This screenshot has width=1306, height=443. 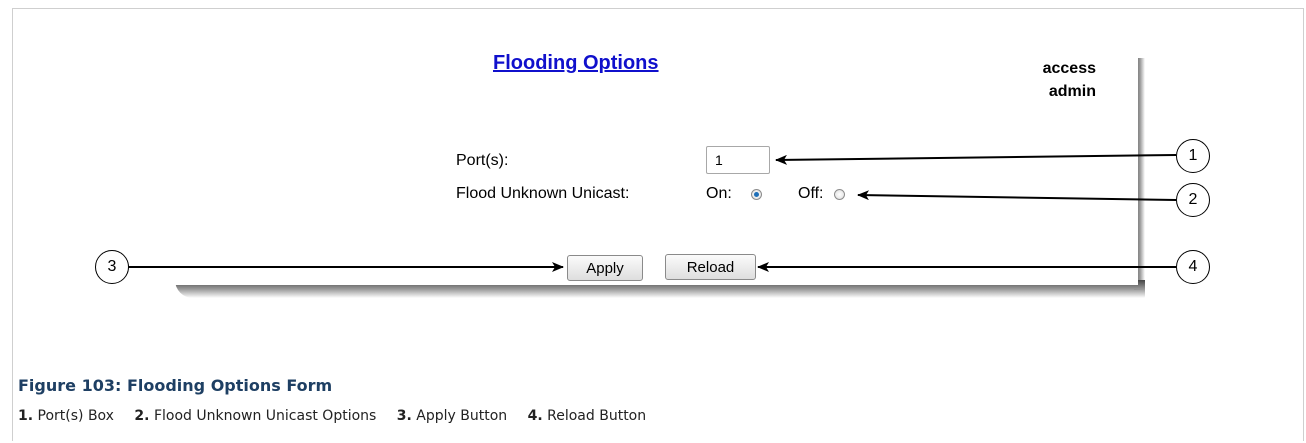 What do you see at coordinates (404, 416) in the screenshot?
I see `legend-number: 3.` at bounding box center [404, 416].